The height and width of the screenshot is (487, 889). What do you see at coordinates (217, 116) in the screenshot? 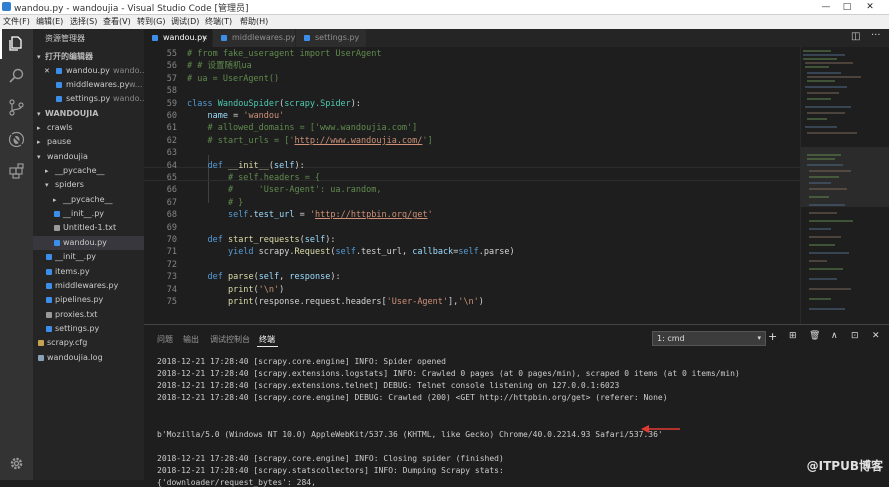
I see `code-token: name` at bounding box center [217, 116].